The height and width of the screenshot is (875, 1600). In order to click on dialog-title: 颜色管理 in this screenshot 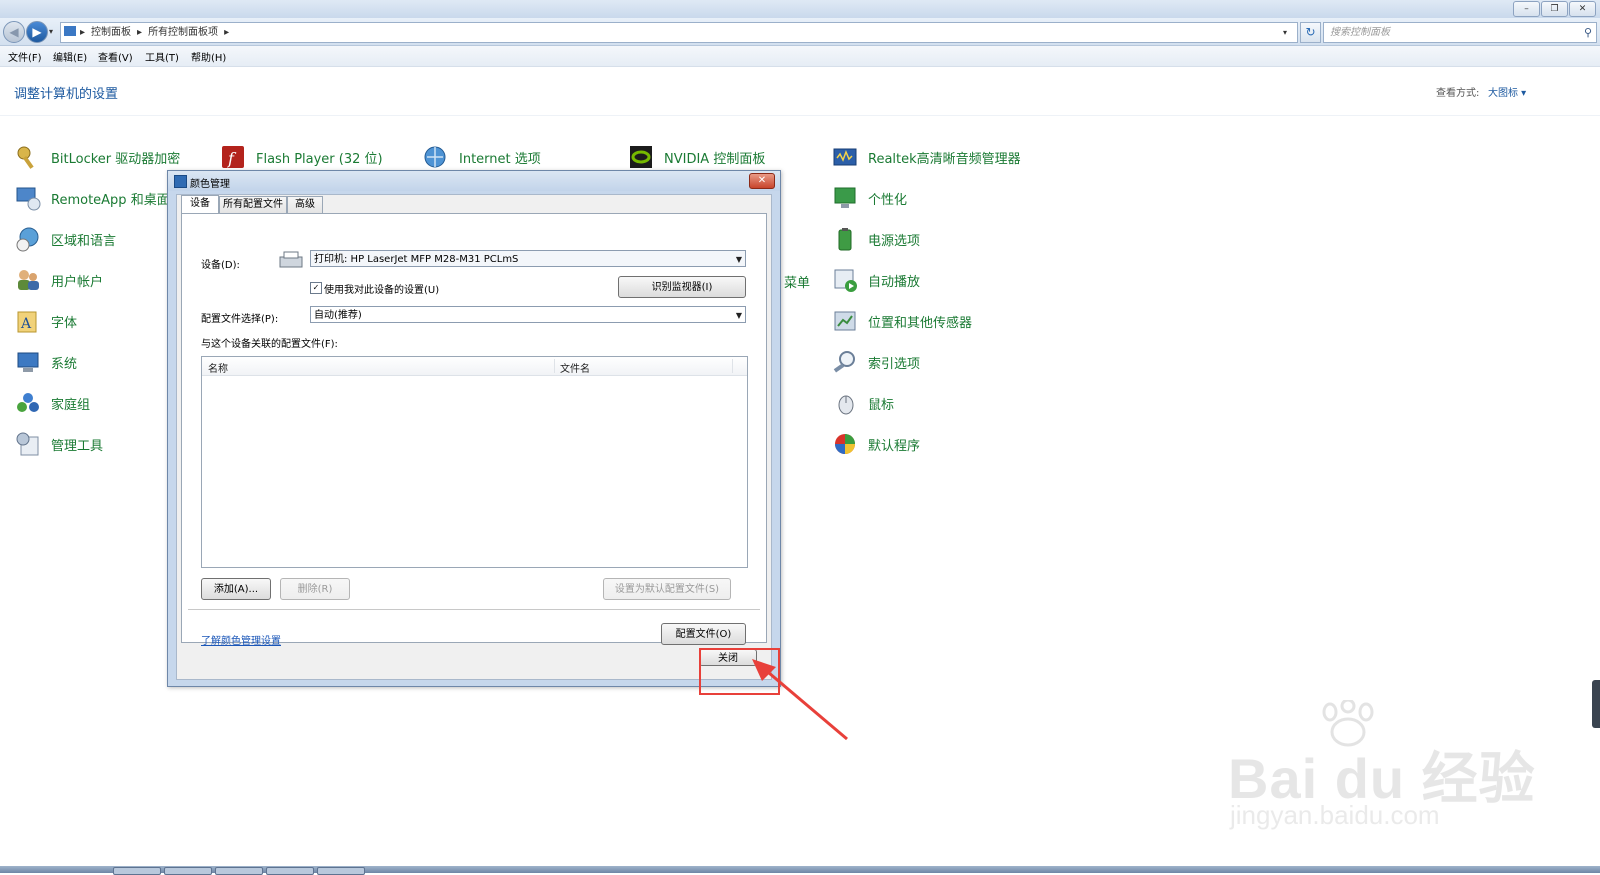, I will do `click(210, 184)`.